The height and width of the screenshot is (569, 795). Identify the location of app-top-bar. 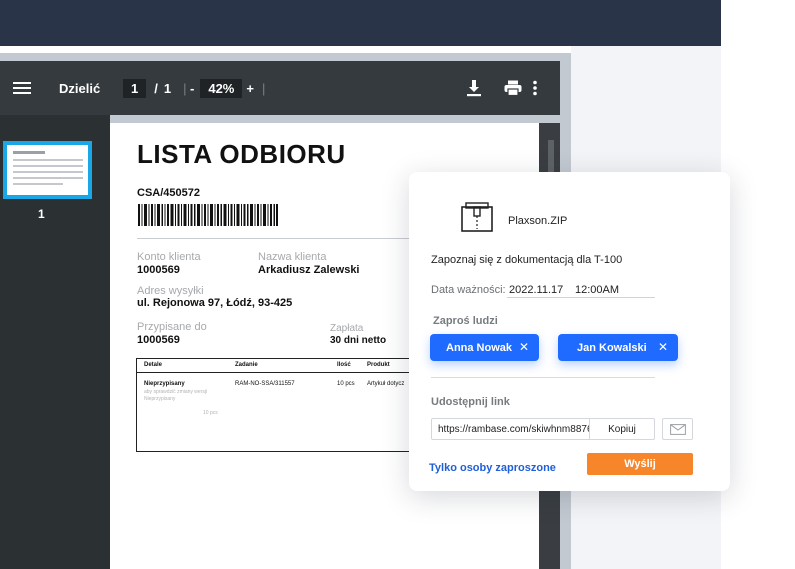
(360, 23).